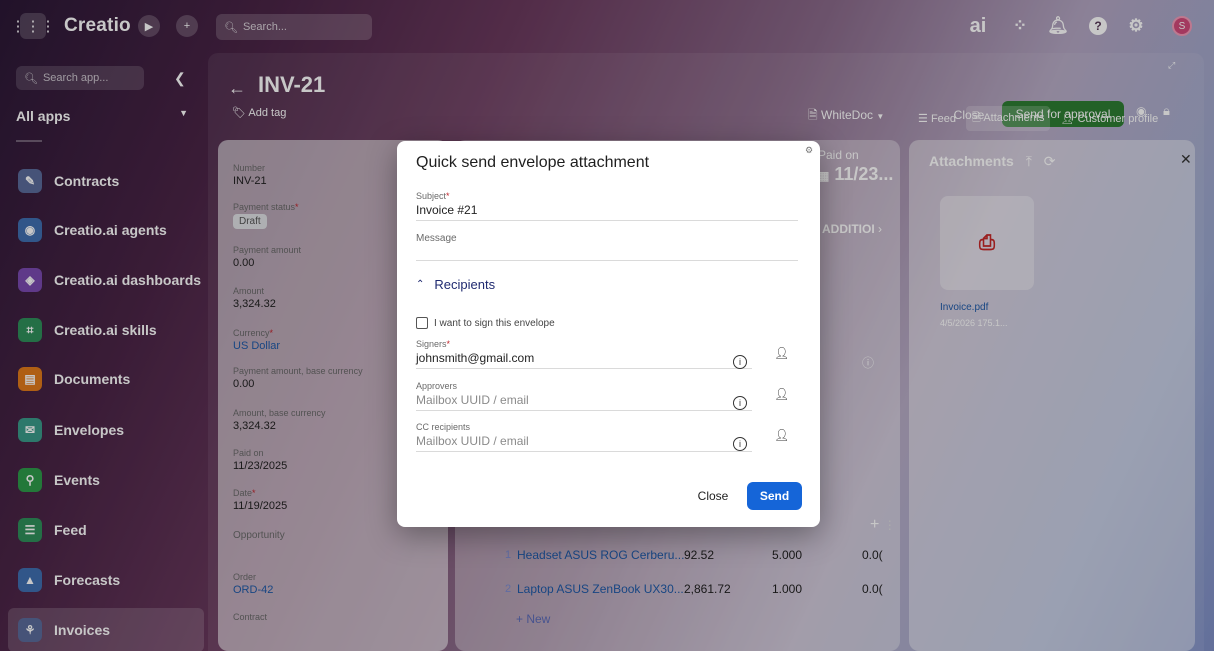  I want to click on signers-field: Signers* johnsmith@gmail.com, so click(584, 354).